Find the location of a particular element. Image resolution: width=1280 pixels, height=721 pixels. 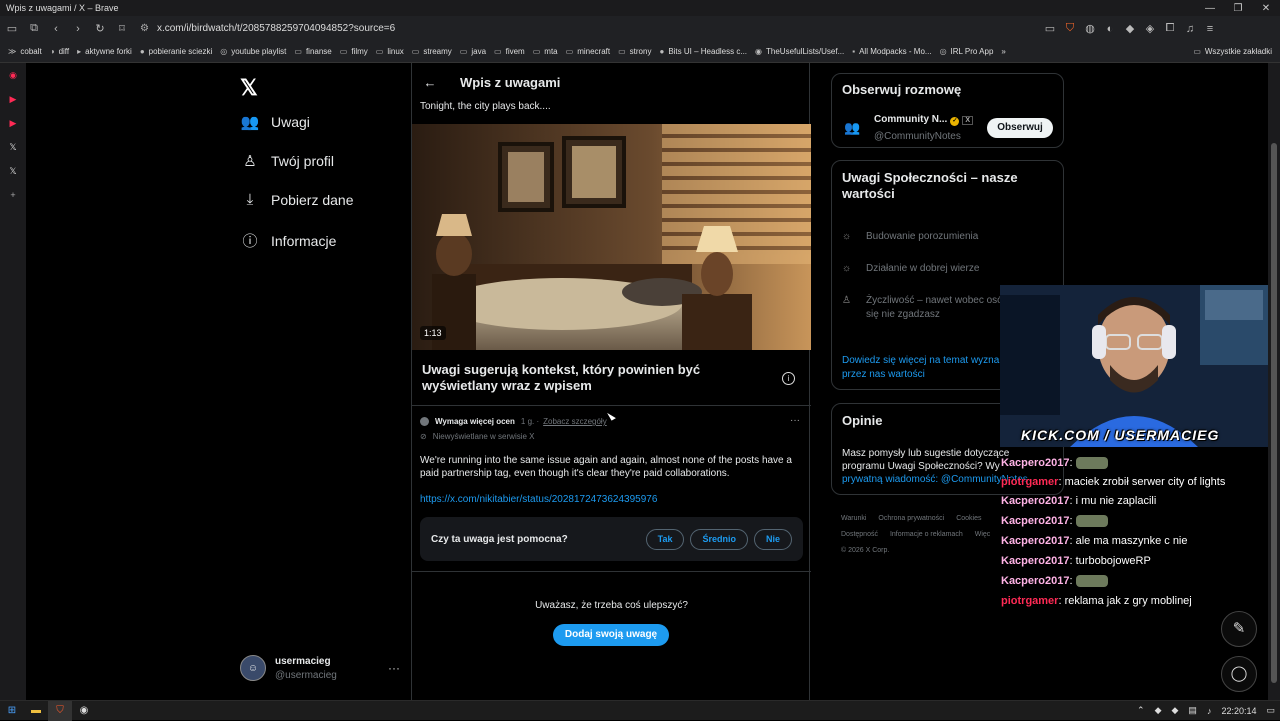

bookmark-item: ◎ IRL Pro App is located at coordinates (967, 51).